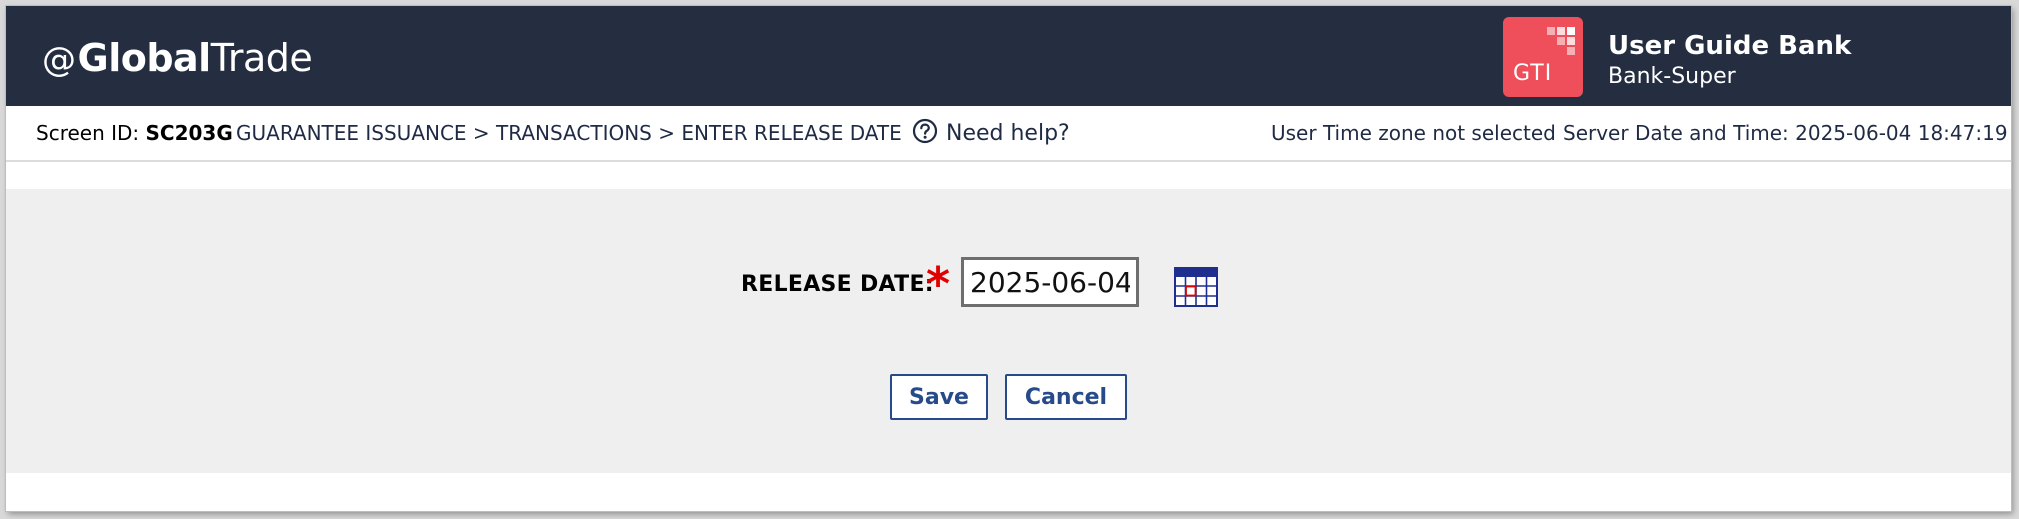 Image resolution: width=2019 pixels, height=519 pixels. I want to click on save-button: Save, so click(939, 397).